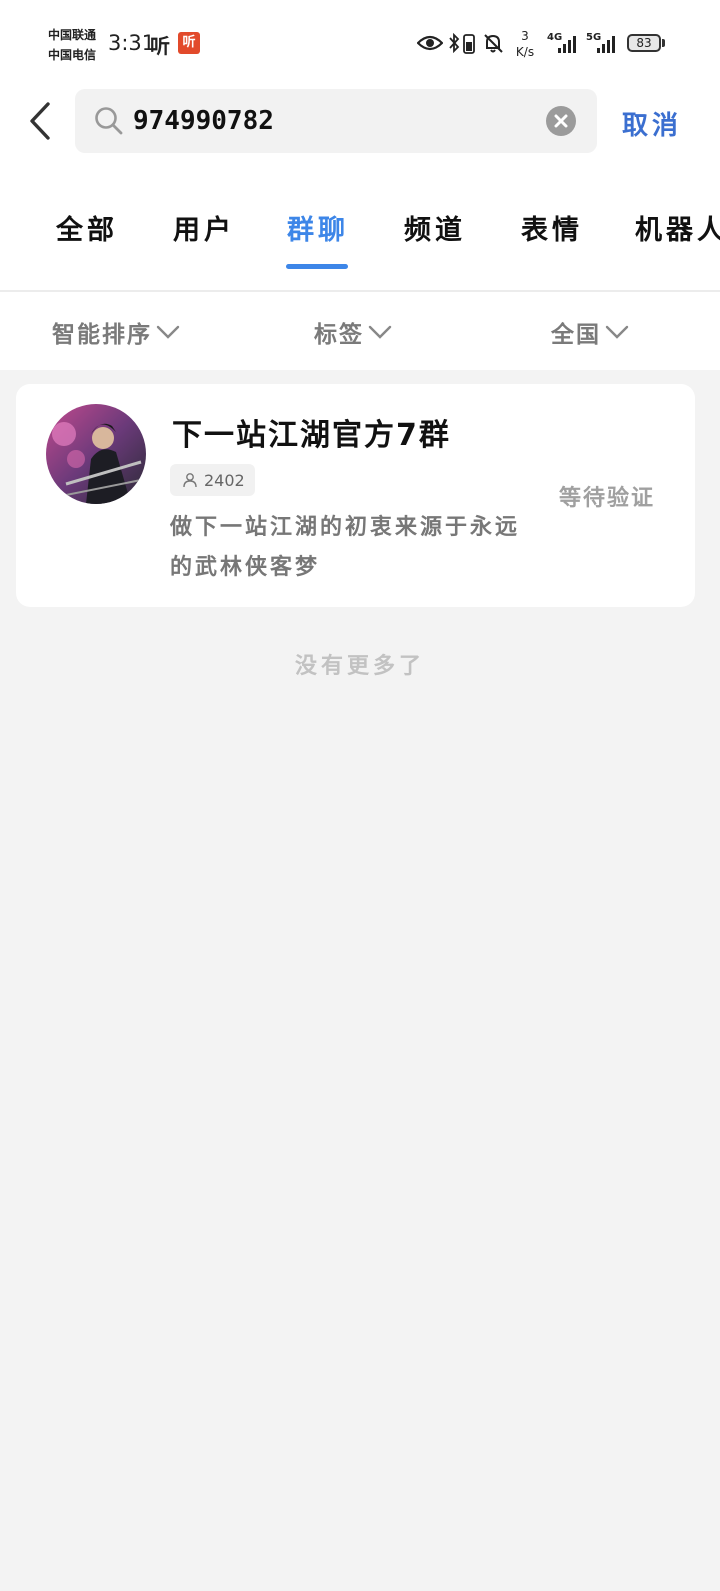 The width and height of the screenshot is (720, 1591). I want to click on network-speed-unit: K/s, so click(525, 52).